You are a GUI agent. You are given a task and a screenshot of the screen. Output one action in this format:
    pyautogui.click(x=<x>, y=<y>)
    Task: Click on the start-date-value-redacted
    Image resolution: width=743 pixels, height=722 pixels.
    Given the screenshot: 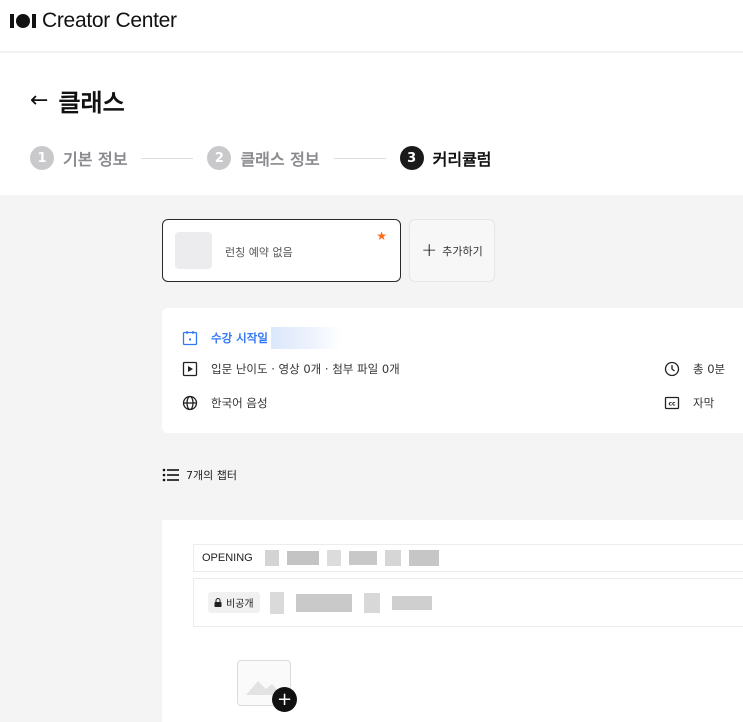 What is the action you would take?
    pyautogui.click(x=305, y=338)
    